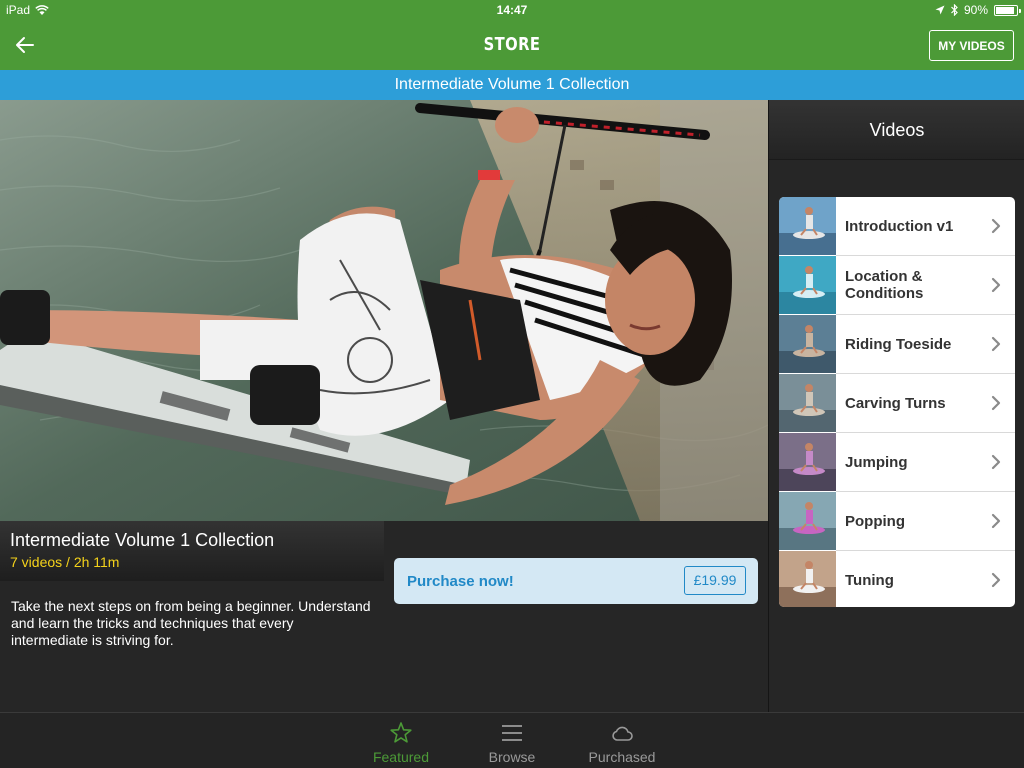 This screenshot has height=768, width=1024. I want to click on collection-meta: 7 videos / 2h 11m, so click(65, 562).